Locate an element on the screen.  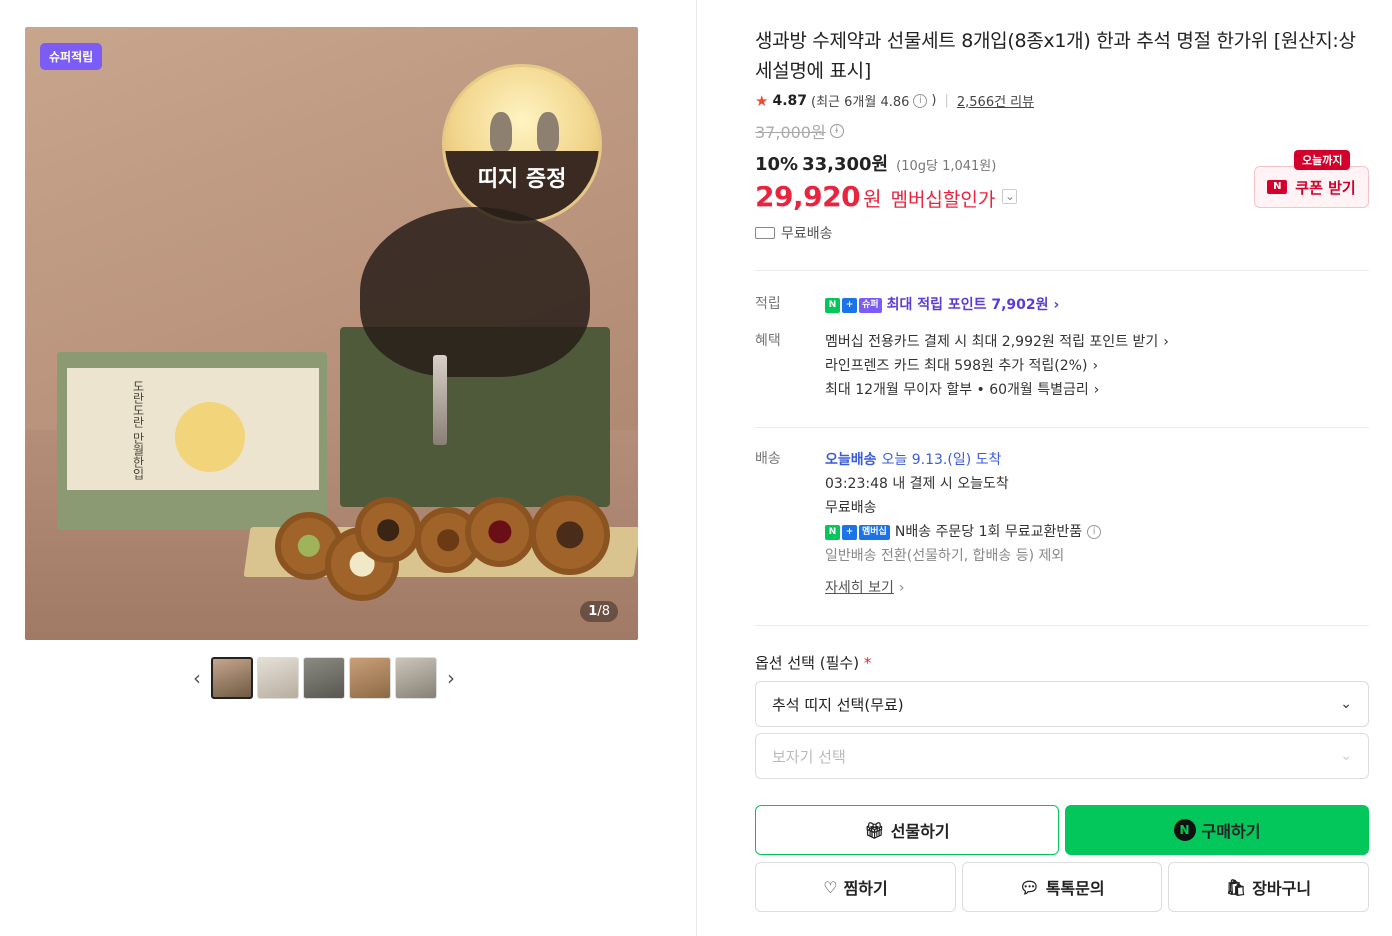
rating-recent-close: ) is located at coordinates (934, 100).